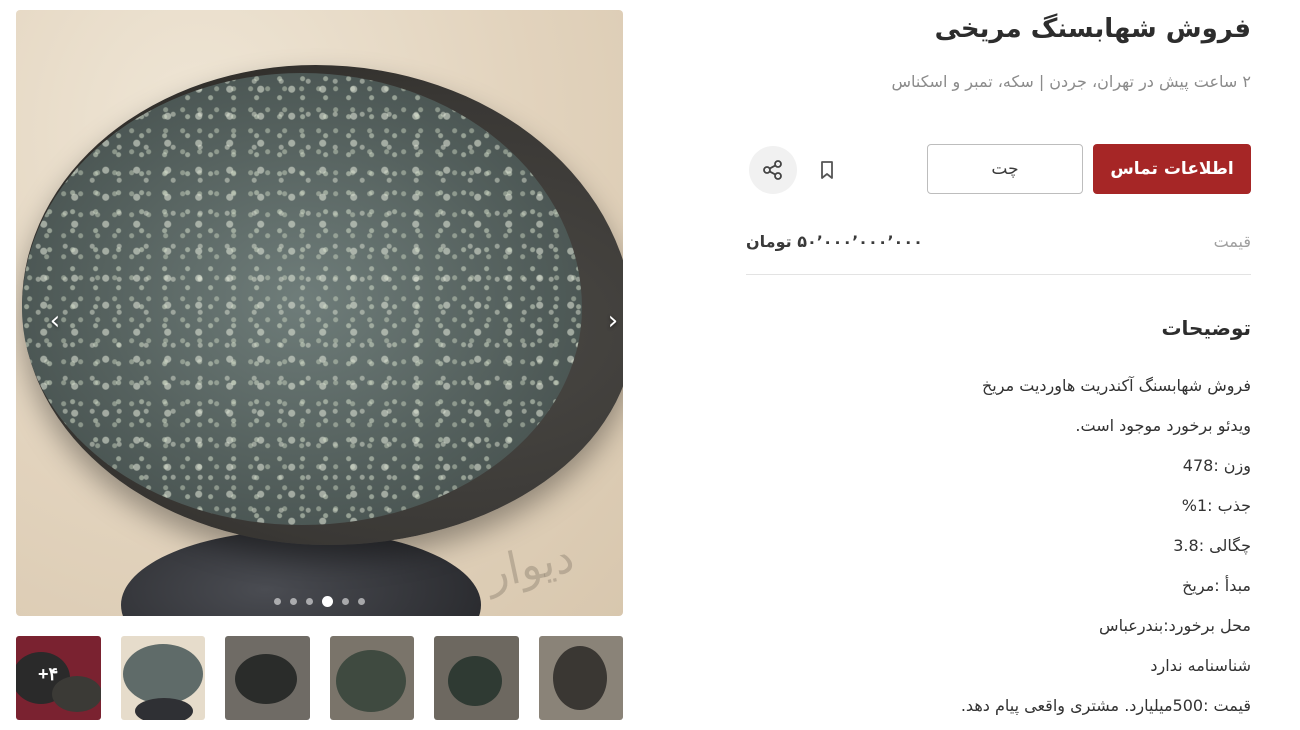  I want to click on bookmark-icon, so click(827, 170).